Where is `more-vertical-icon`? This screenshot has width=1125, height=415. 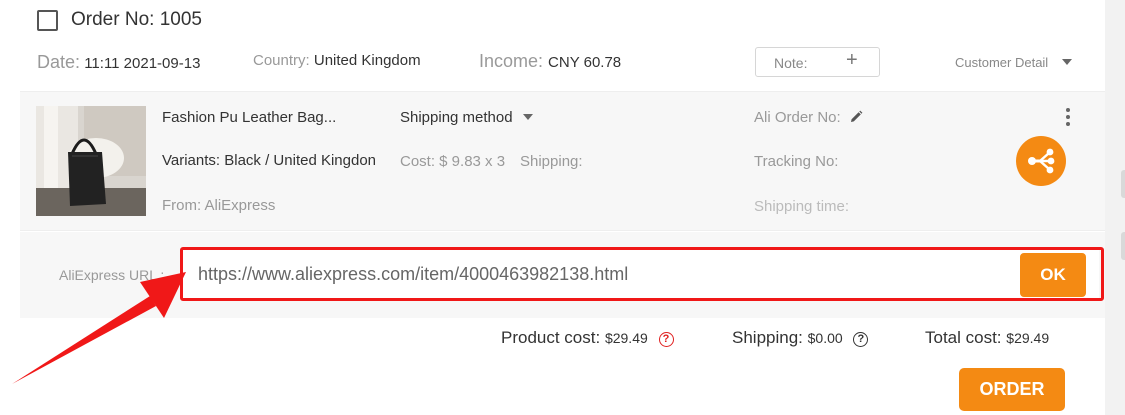 more-vertical-icon is located at coordinates (1068, 118).